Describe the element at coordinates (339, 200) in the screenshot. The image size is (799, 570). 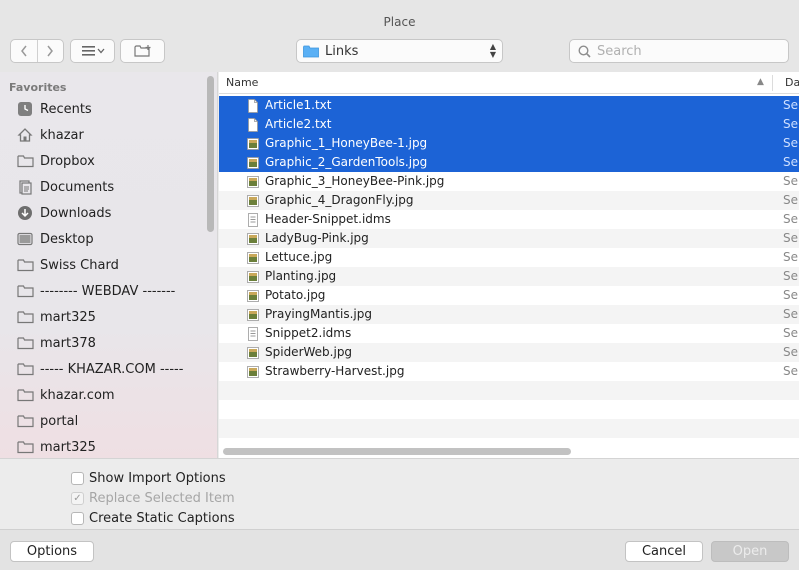
I see `file-name: Graphic_4_DragonFly.jpg` at that location.